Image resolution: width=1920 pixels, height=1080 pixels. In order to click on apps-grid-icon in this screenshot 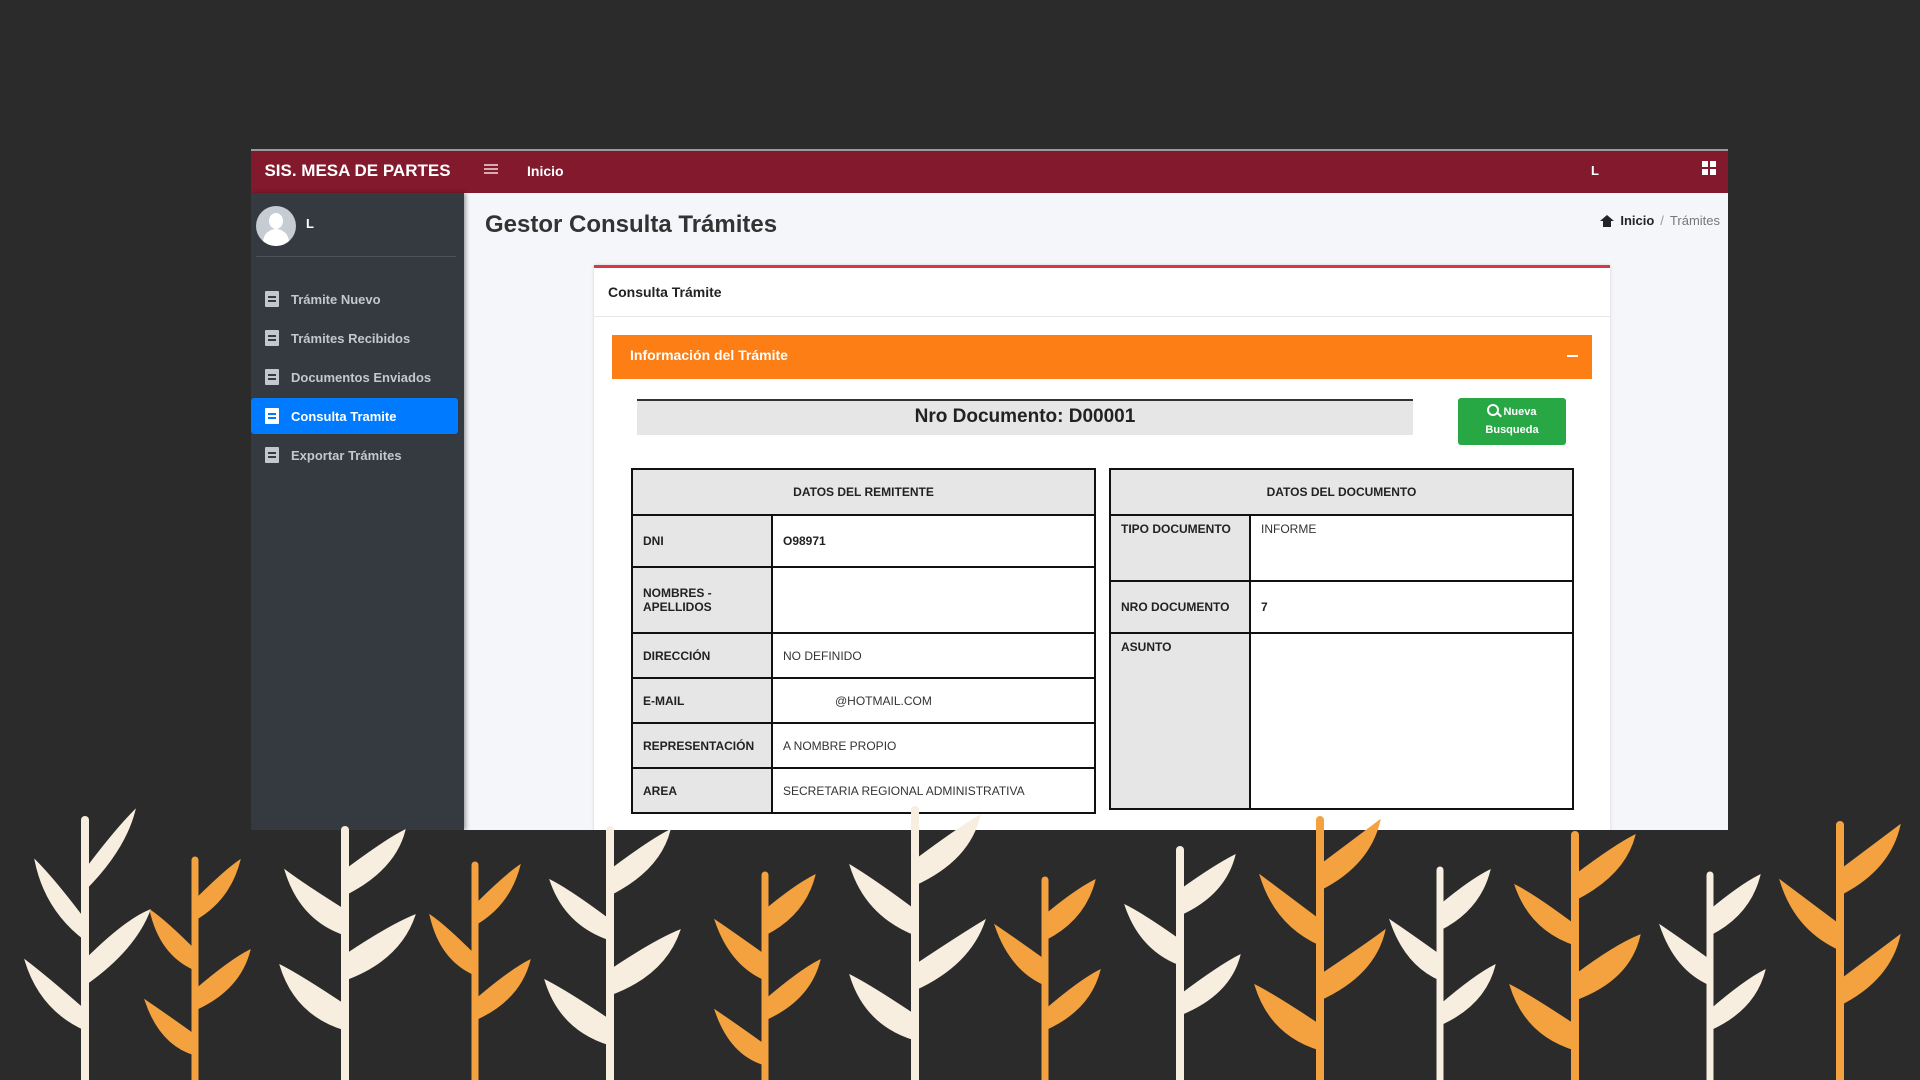, I will do `click(1709, 168)`.